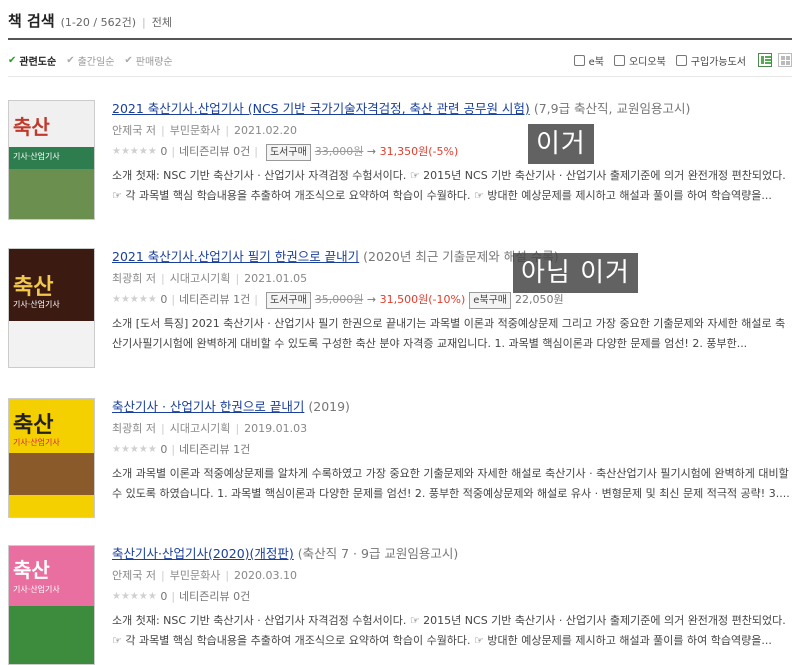 The image size is (800, 665). What do you see at coordinates (266, 575) in the screenshot?
I see `book-date: 2020.03.10` at bounding box center [266, 575].